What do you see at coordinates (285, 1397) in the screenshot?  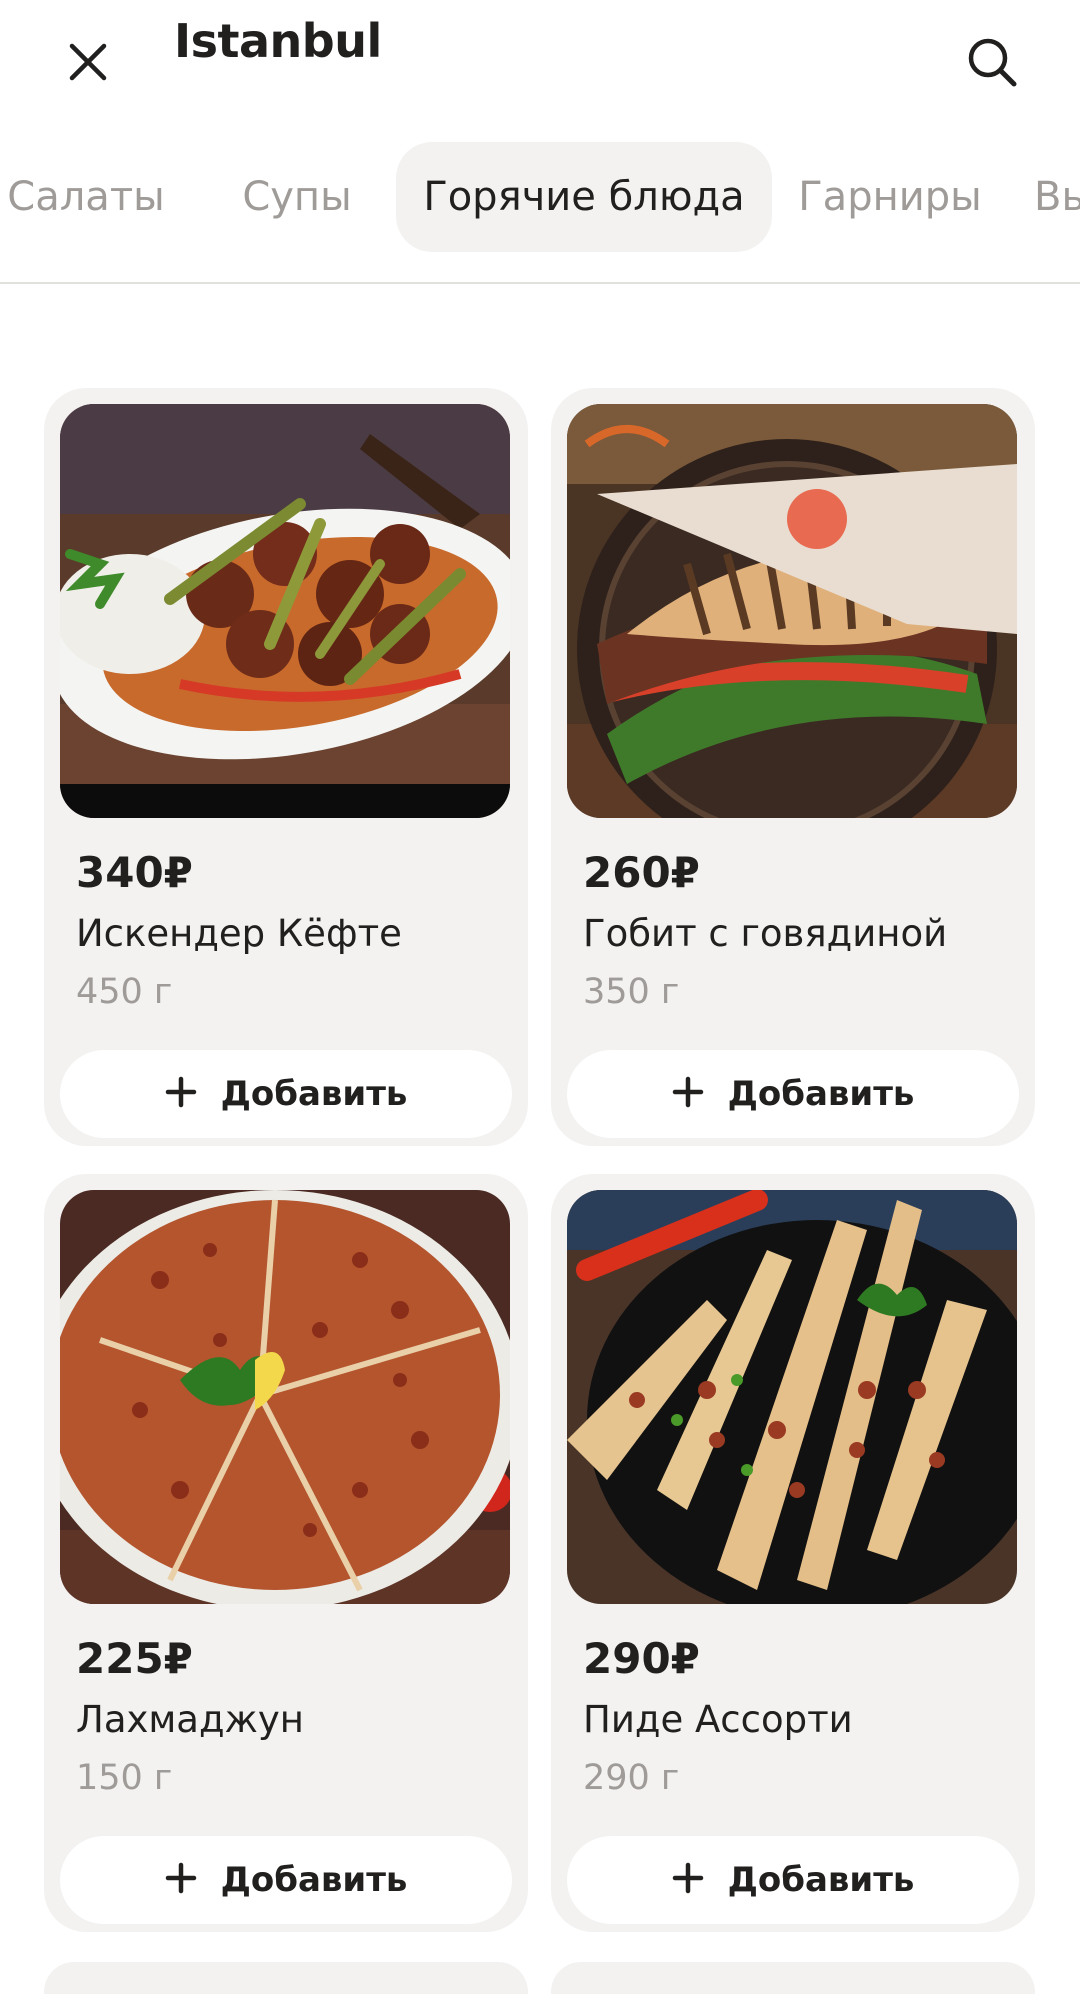 I see `product-photo-lahmacun` at bounding box center [285, 1397].